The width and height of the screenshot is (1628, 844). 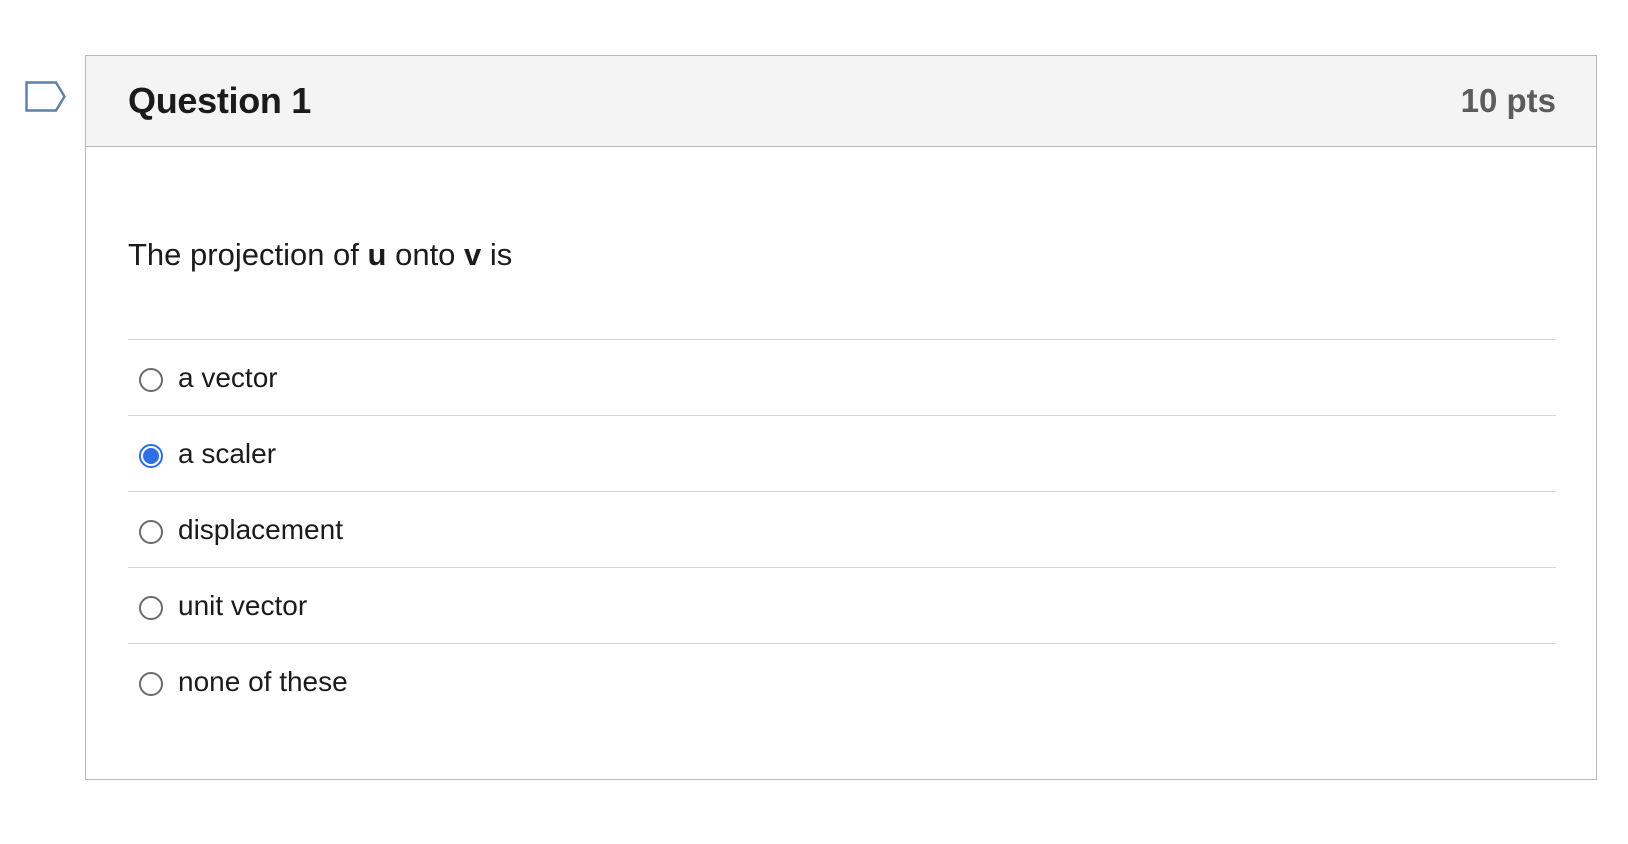 I want to click on answer-option: none of these, so click(x=842, y=682).